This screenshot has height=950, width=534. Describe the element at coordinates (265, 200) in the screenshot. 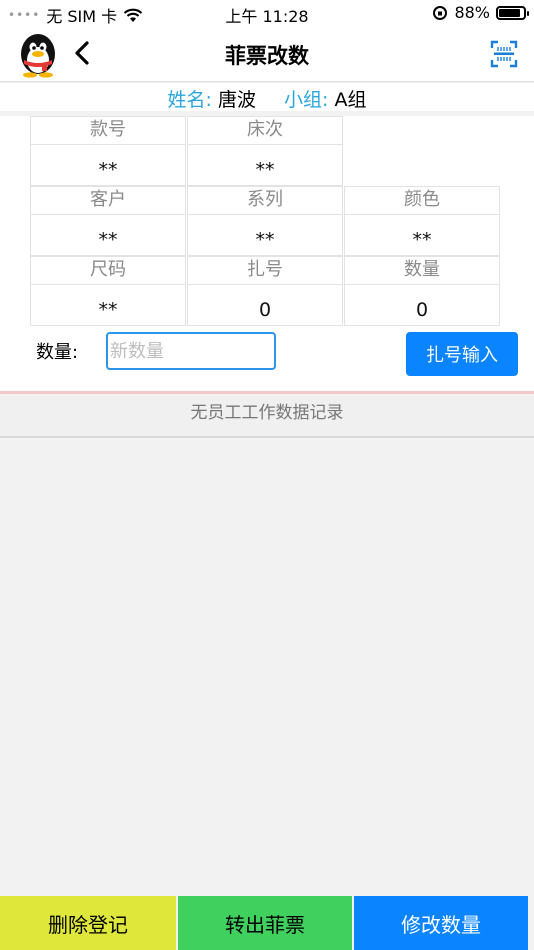

I see `field-label: 系列` at that location.